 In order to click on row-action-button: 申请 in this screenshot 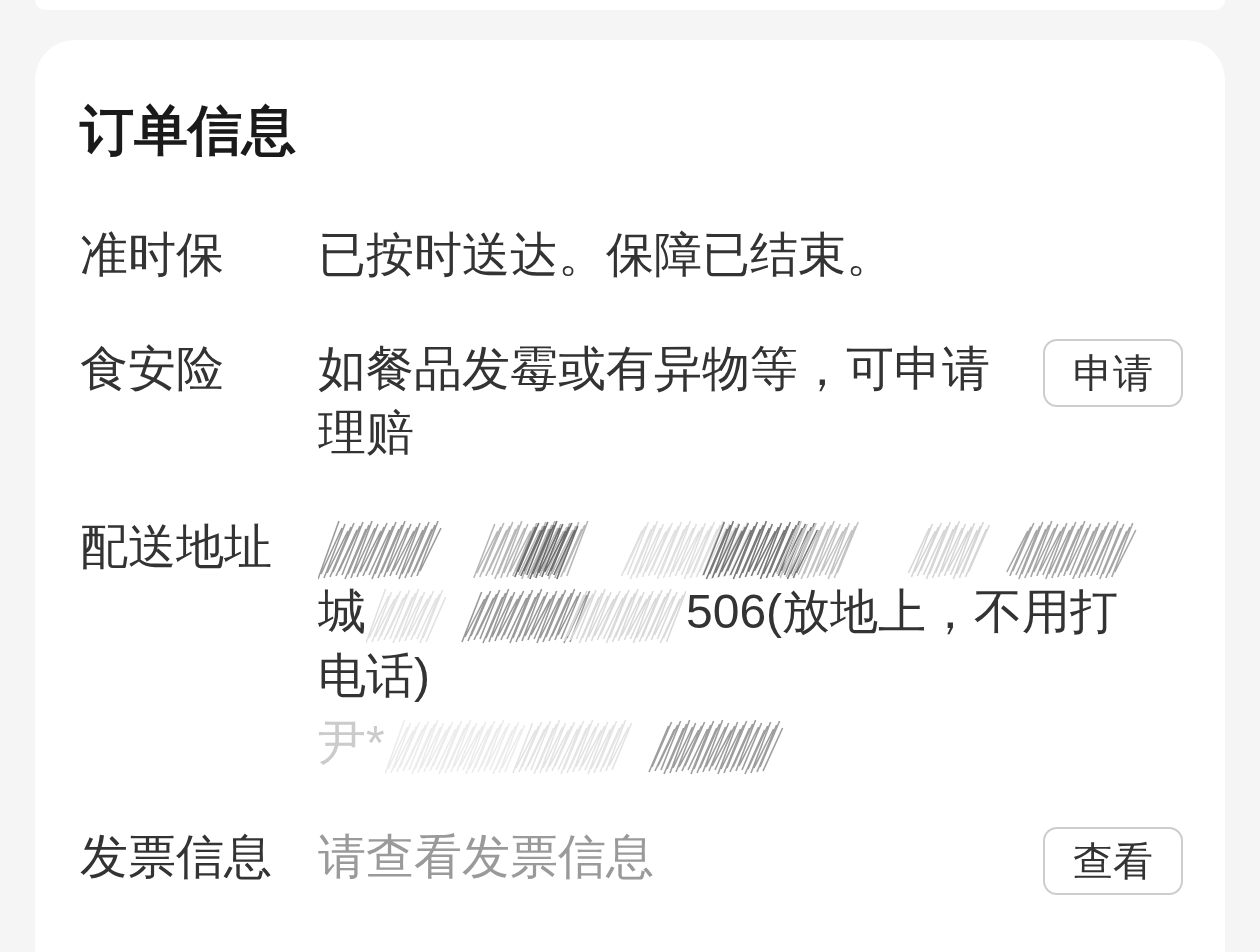, I will do `click(1113, 373)`.